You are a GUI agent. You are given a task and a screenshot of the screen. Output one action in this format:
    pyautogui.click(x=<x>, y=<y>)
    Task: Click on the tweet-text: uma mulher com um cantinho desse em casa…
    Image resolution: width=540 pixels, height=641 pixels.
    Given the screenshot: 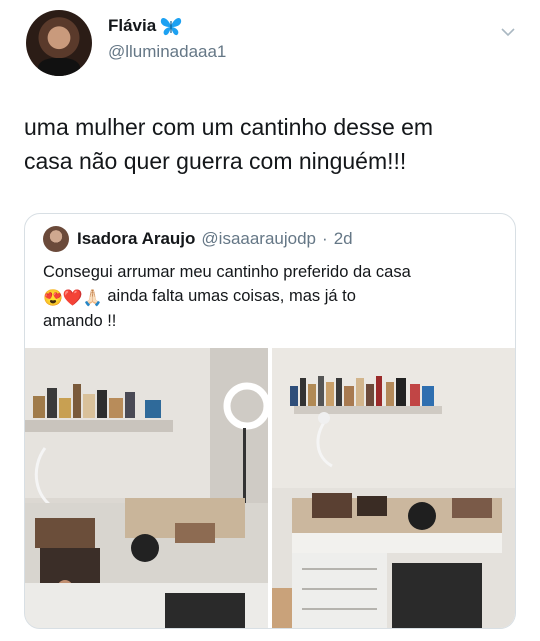 What is the action you would take?
    pyautogui.click(x=269, y=144)
    